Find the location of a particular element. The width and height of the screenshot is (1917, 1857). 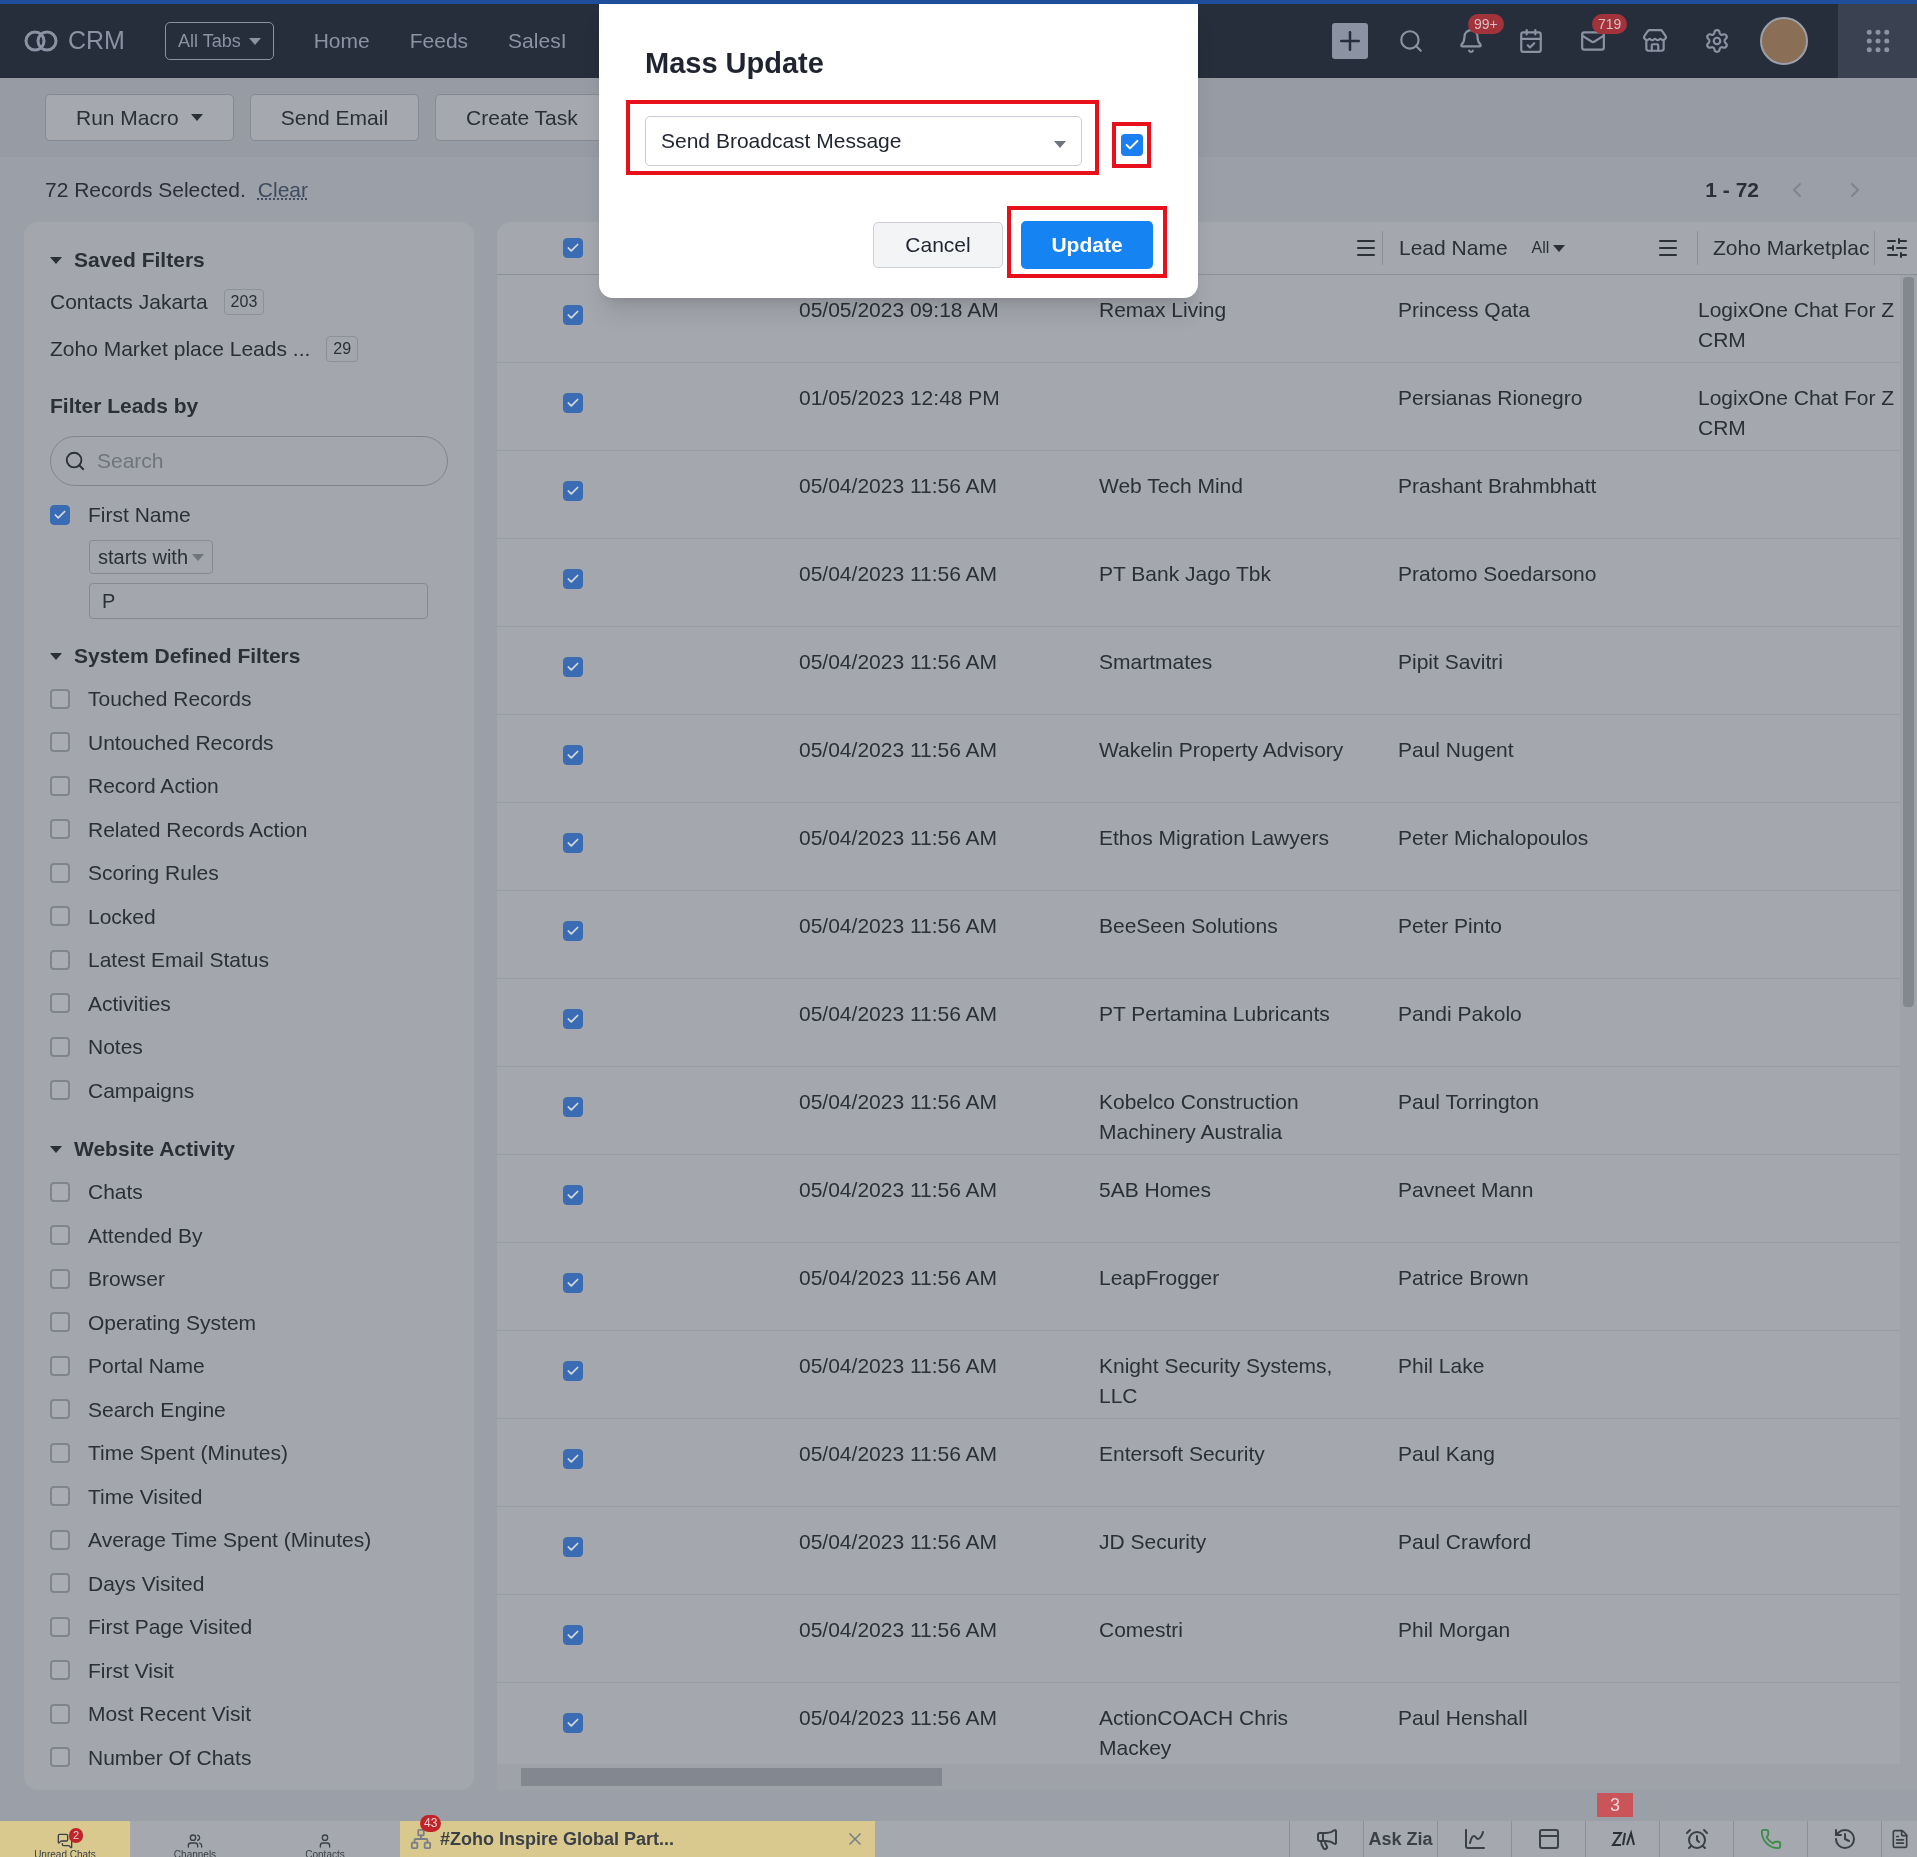

column-settings-icon is located at coordinates (1897, 248).